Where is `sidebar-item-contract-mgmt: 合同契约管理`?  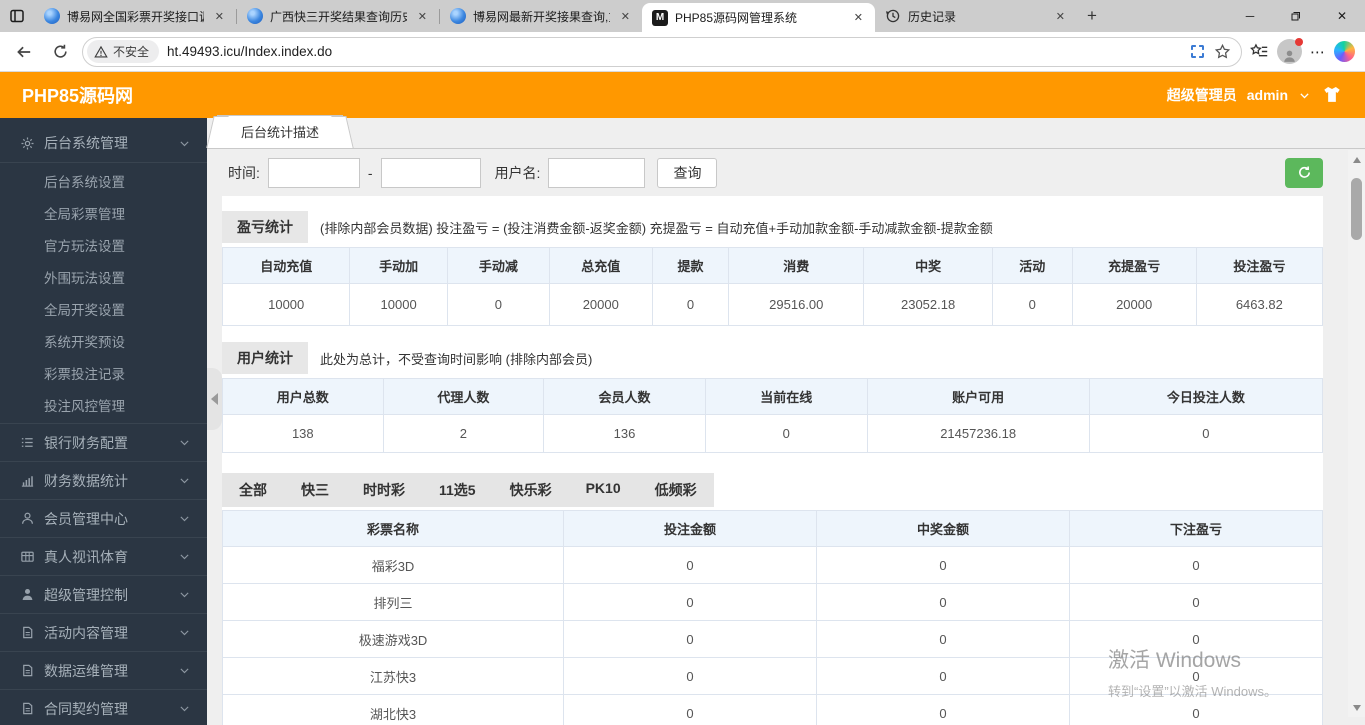
sidebar-item-contract-mgmt: 合同契约管理 is located at coordinates (103, 707).